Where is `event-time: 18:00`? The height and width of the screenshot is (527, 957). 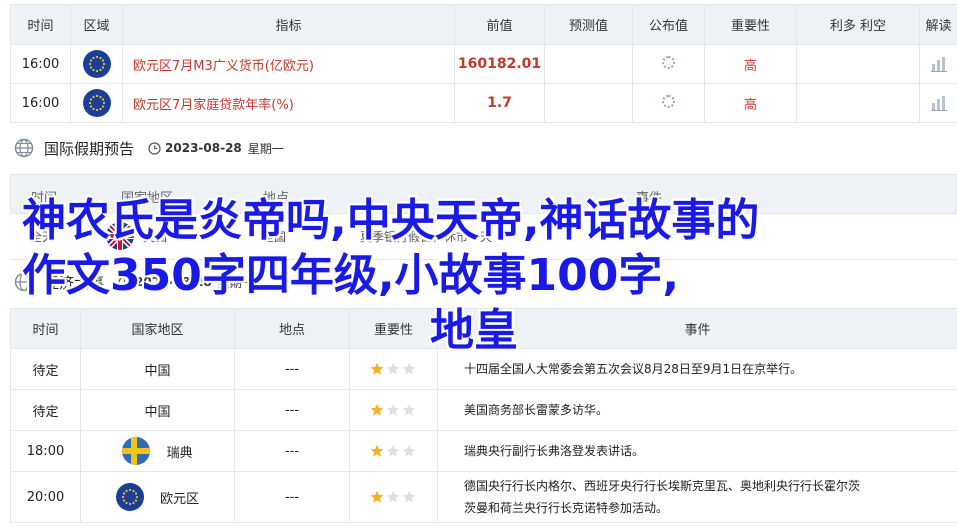 event-time: 18:00 is located at coordinates (45, 451).